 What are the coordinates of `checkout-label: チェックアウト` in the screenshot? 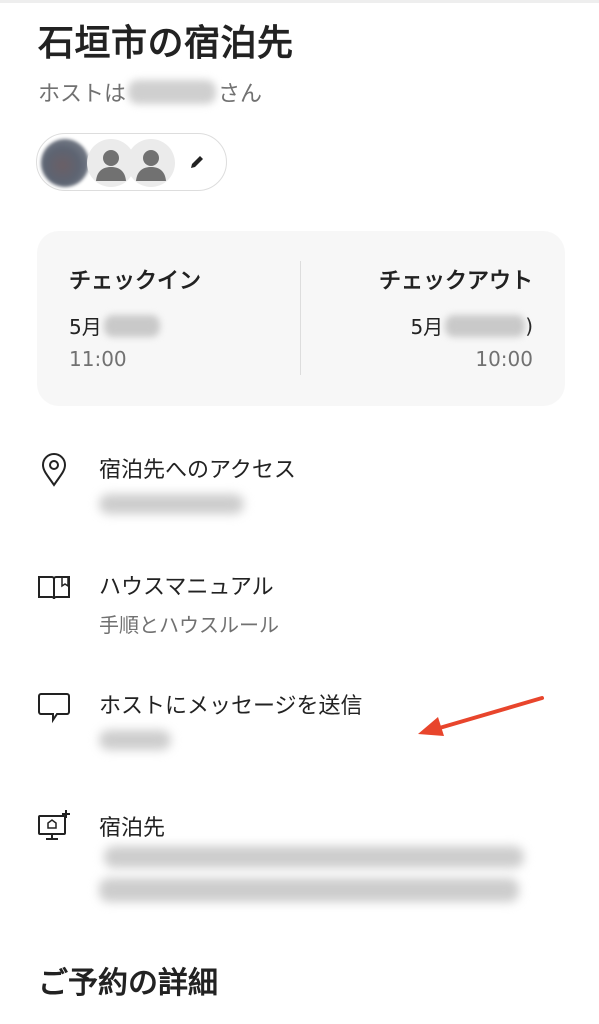 It's located at (455, 281).